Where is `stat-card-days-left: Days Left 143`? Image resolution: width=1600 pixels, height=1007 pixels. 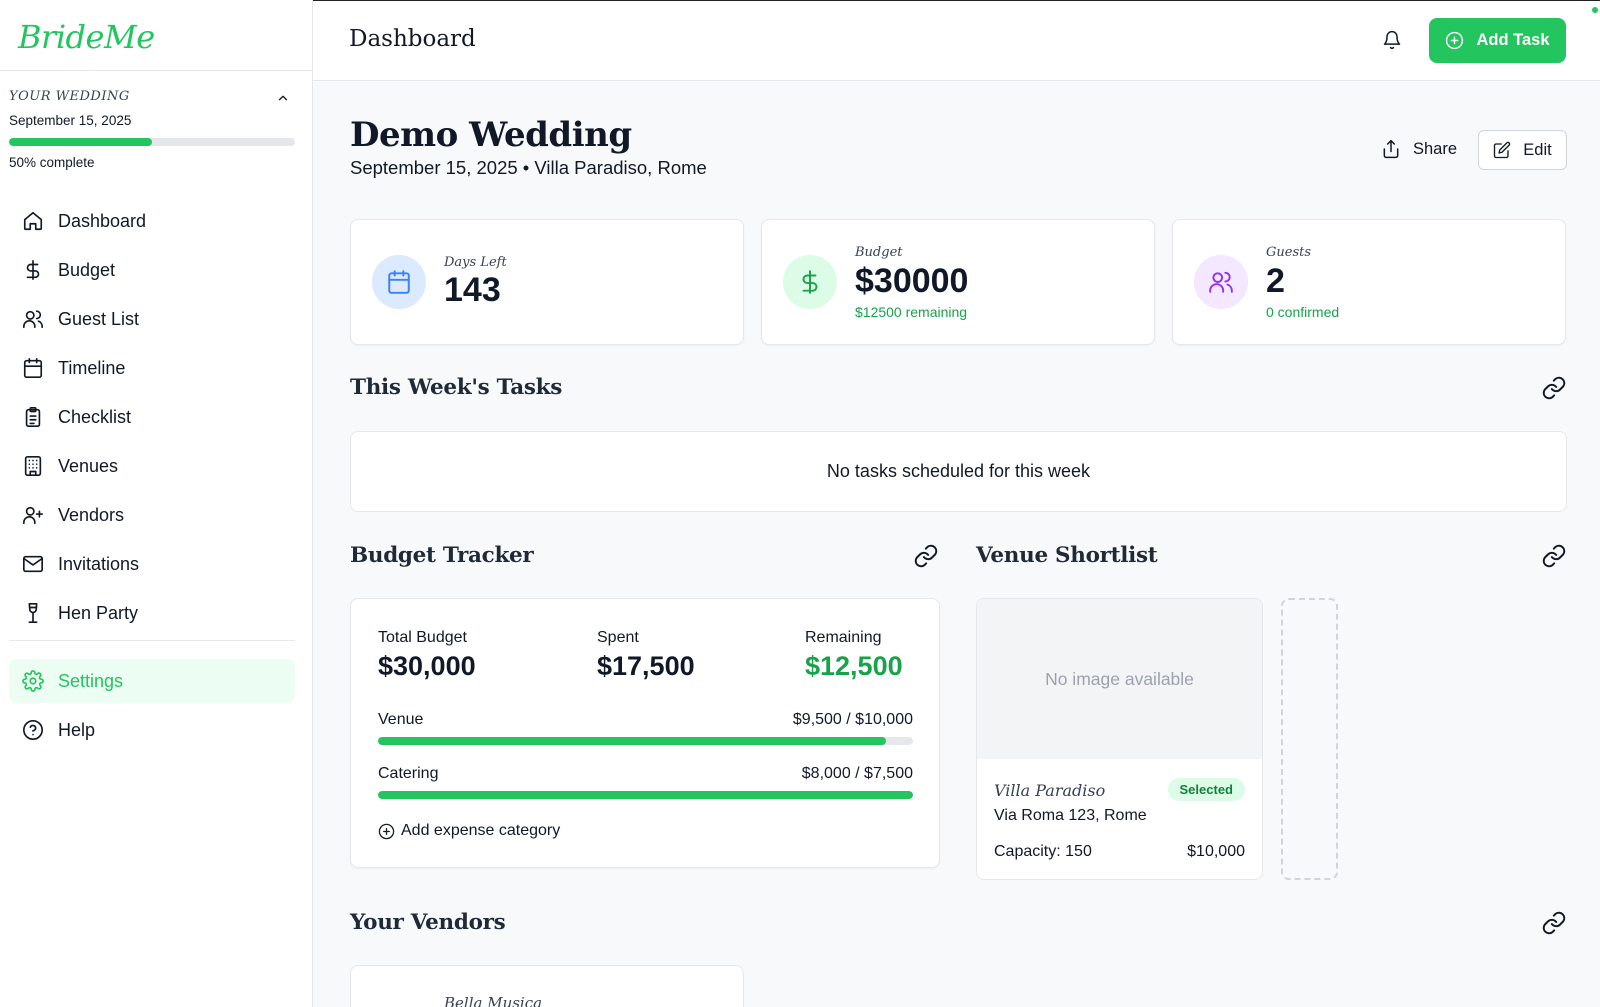 stat-card-days-left: Days Left 143 is located at coordinates (547, 282).